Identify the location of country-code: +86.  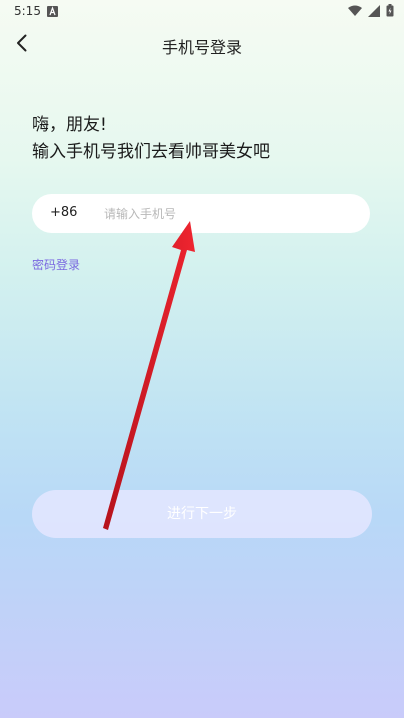
(63, 212).